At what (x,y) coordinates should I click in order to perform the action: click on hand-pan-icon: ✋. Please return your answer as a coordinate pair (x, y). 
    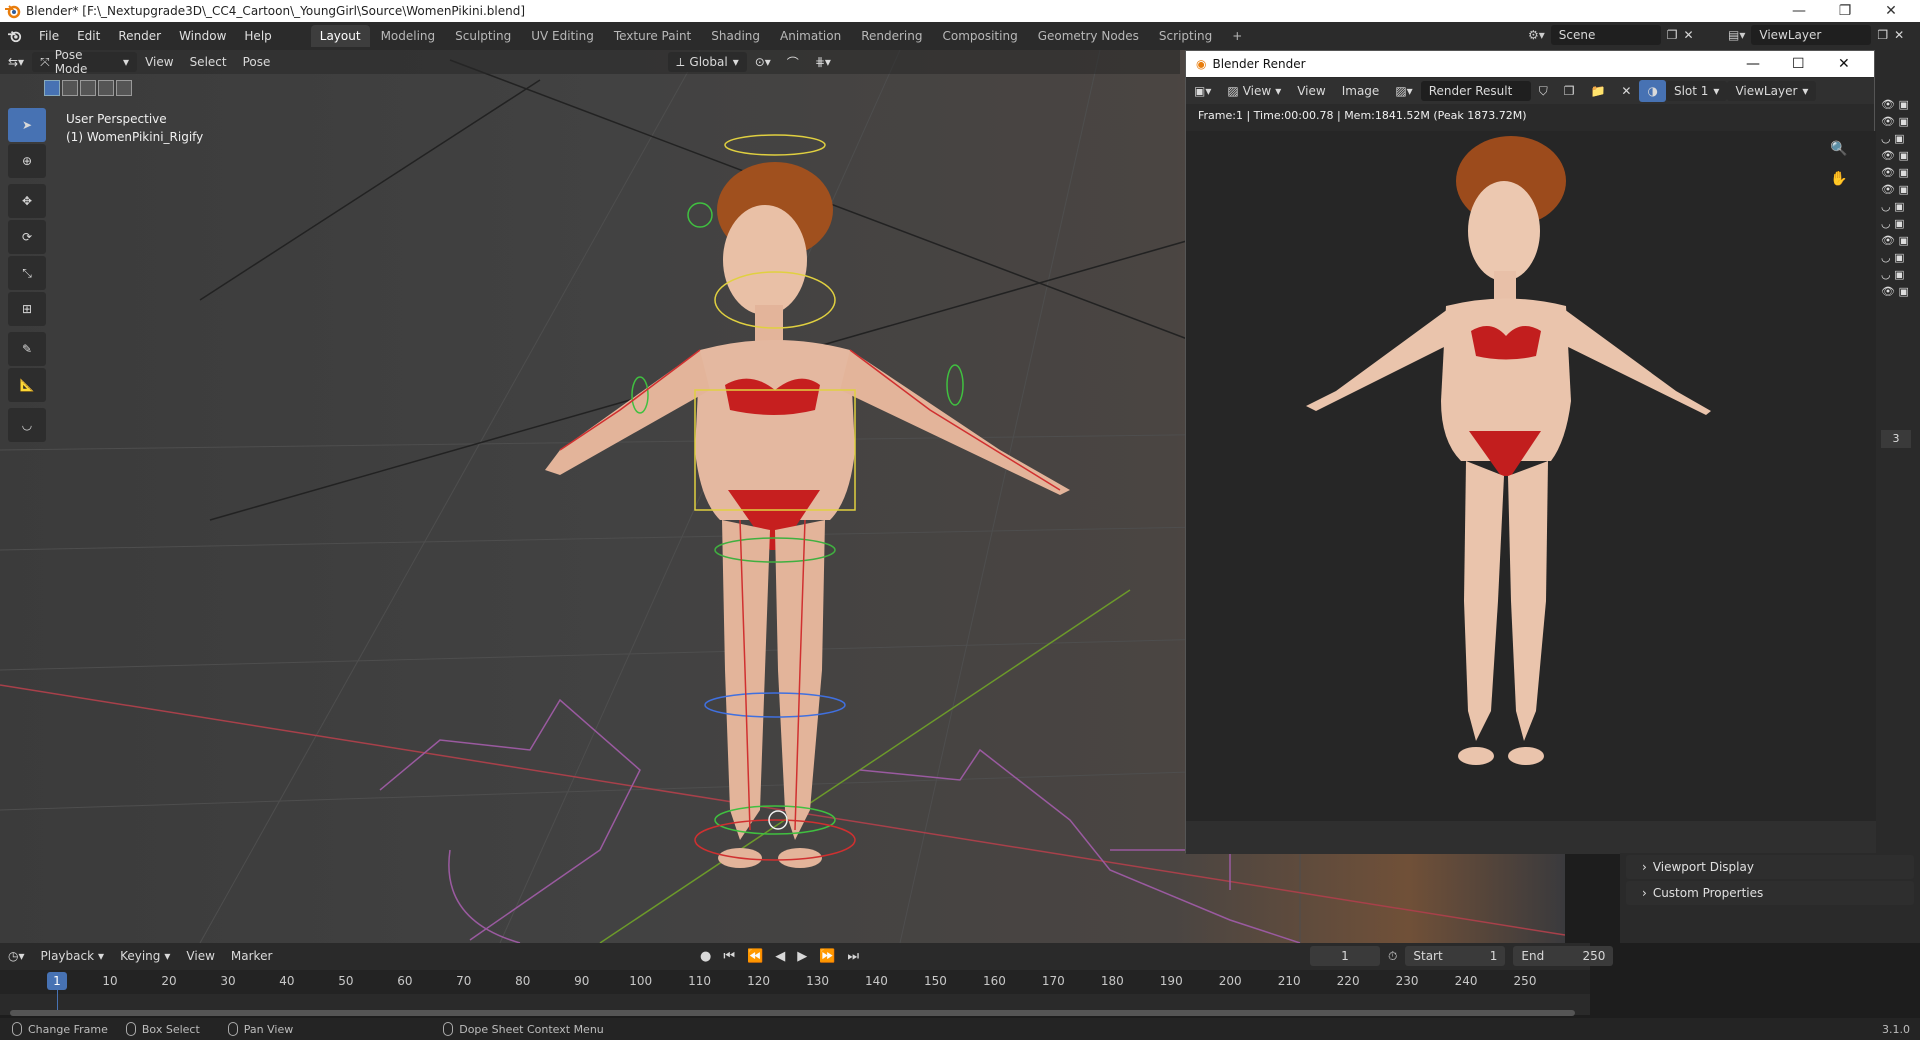
    Looking at the image, I should click on (1838, 179).